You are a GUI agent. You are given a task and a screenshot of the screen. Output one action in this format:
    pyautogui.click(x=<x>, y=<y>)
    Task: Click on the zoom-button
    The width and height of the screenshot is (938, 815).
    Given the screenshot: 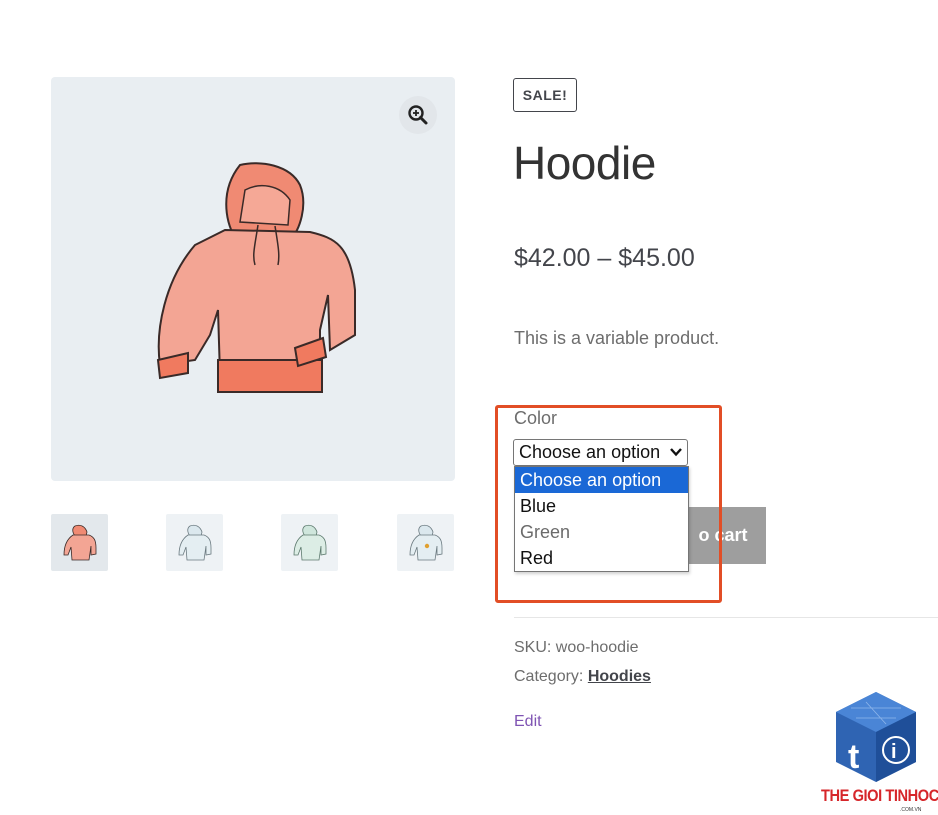 What is the action you would take?
    pyautogui.click(x=418, y=115)
    